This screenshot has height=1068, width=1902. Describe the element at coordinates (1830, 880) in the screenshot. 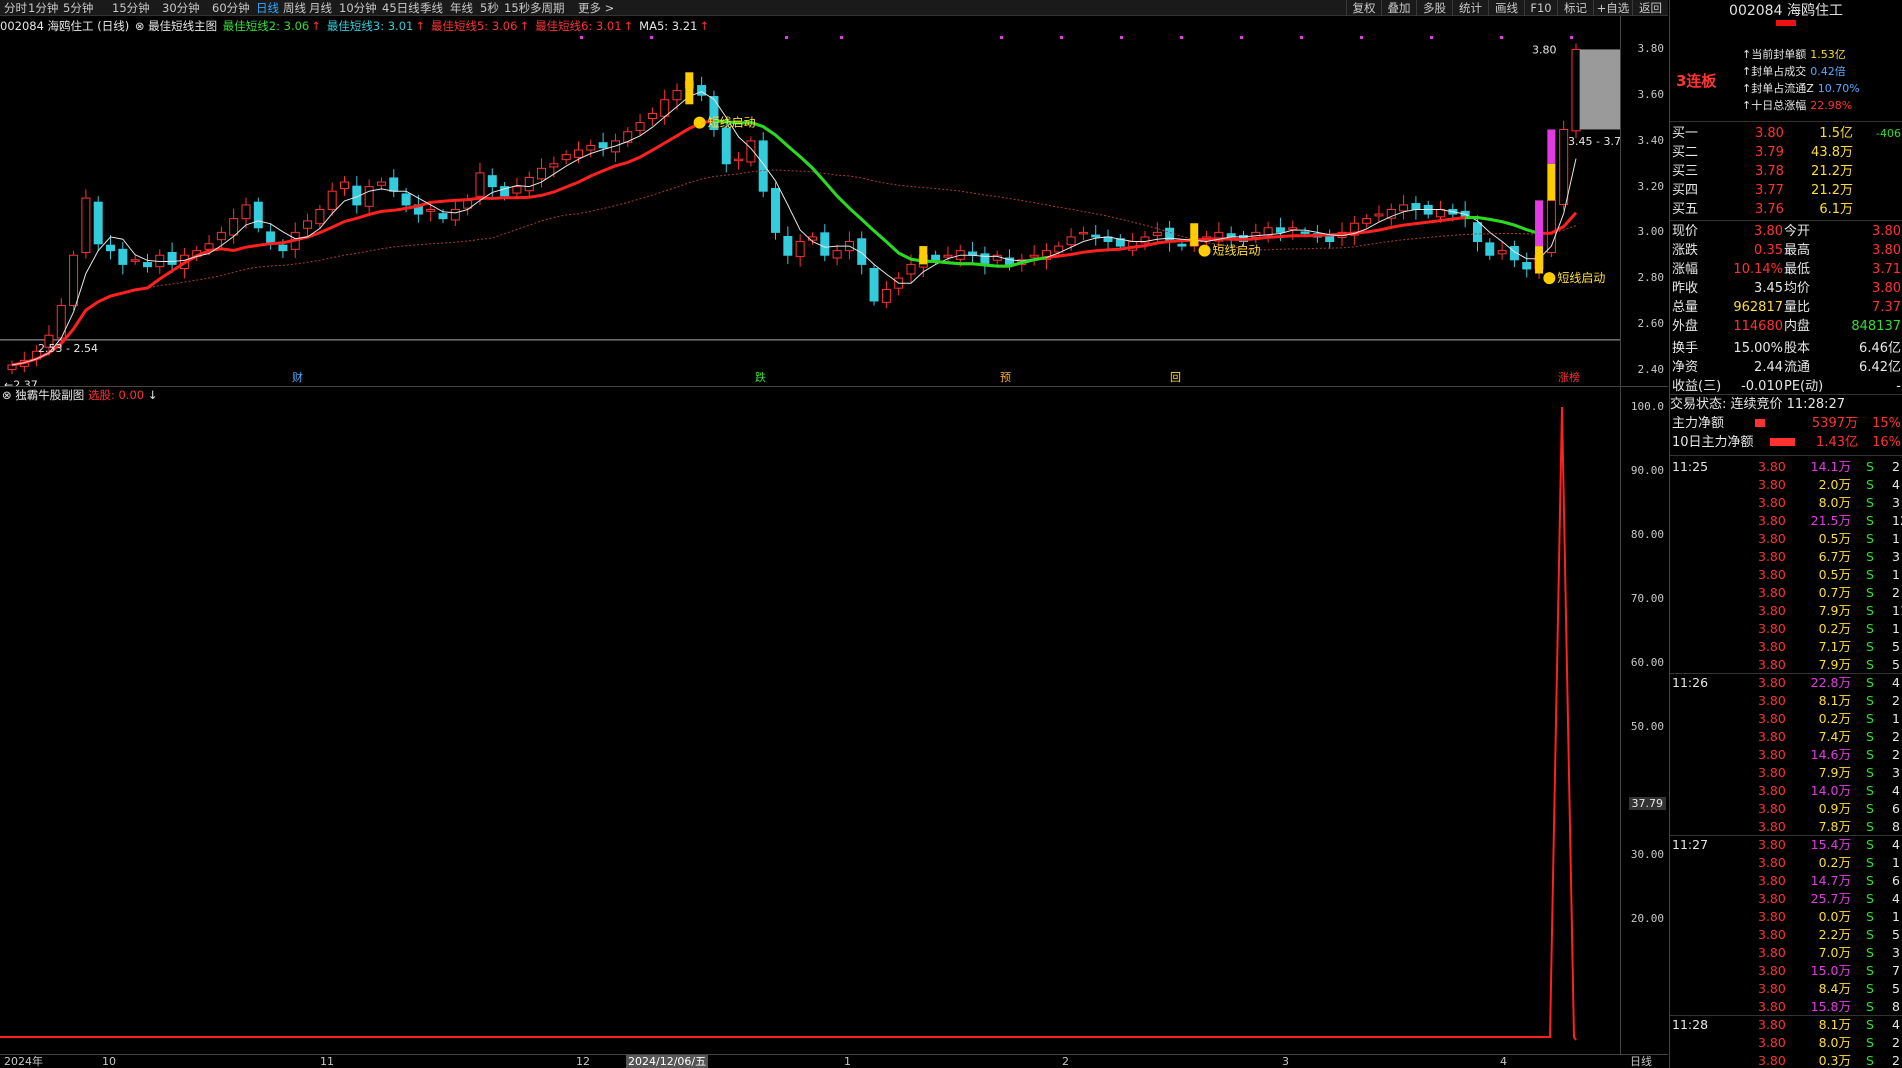

I see `tape-volume: 14.7万` at that location.